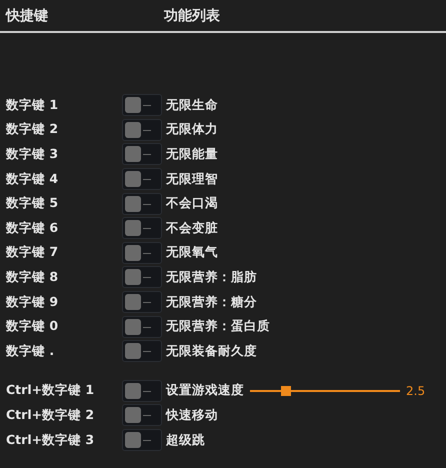 The image size is (446, 468). Describe the element at coordinates (192, 203) in the screenshot. I see `function-label: 不会口渴` at that location.